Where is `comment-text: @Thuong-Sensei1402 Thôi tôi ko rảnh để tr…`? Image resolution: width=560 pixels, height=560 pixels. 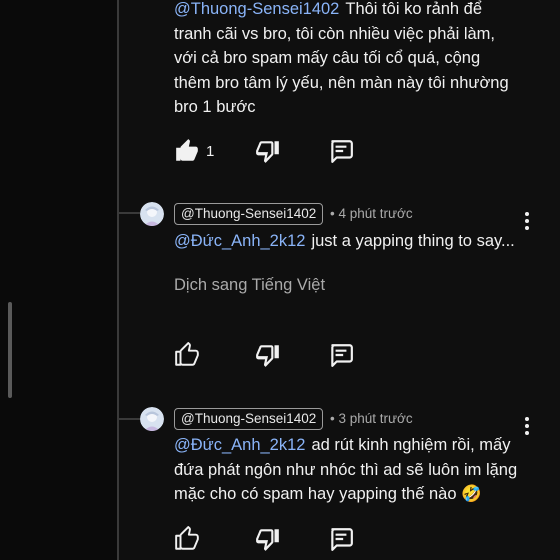 comment-text: @Thuong-Sensei1402 Thôi tôi ko rảnh để tr… is located at coordinates (347, 60).